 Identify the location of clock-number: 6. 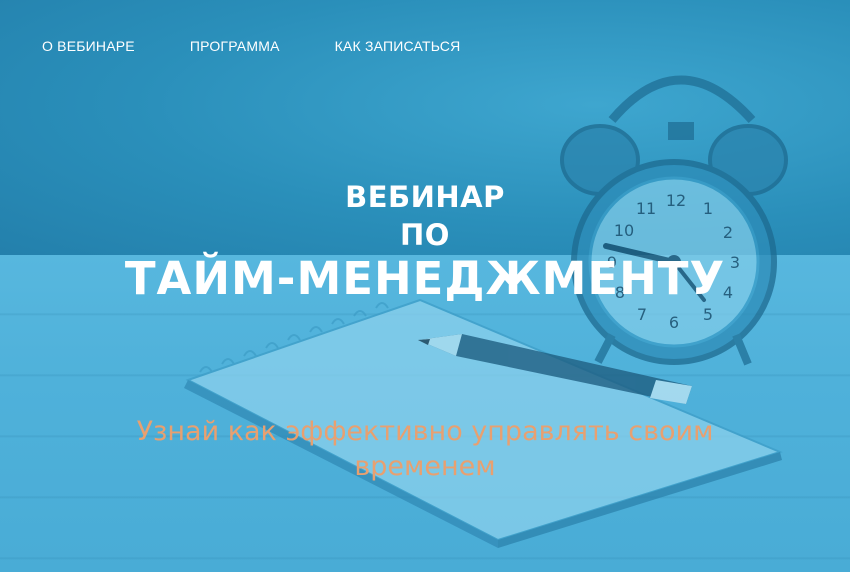
(674, 322).